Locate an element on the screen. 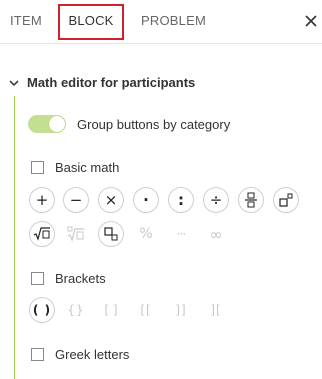 The width and height of the screenshot is (322, 379). infinity-icon: ∞ is located at coordinates (216, 234).